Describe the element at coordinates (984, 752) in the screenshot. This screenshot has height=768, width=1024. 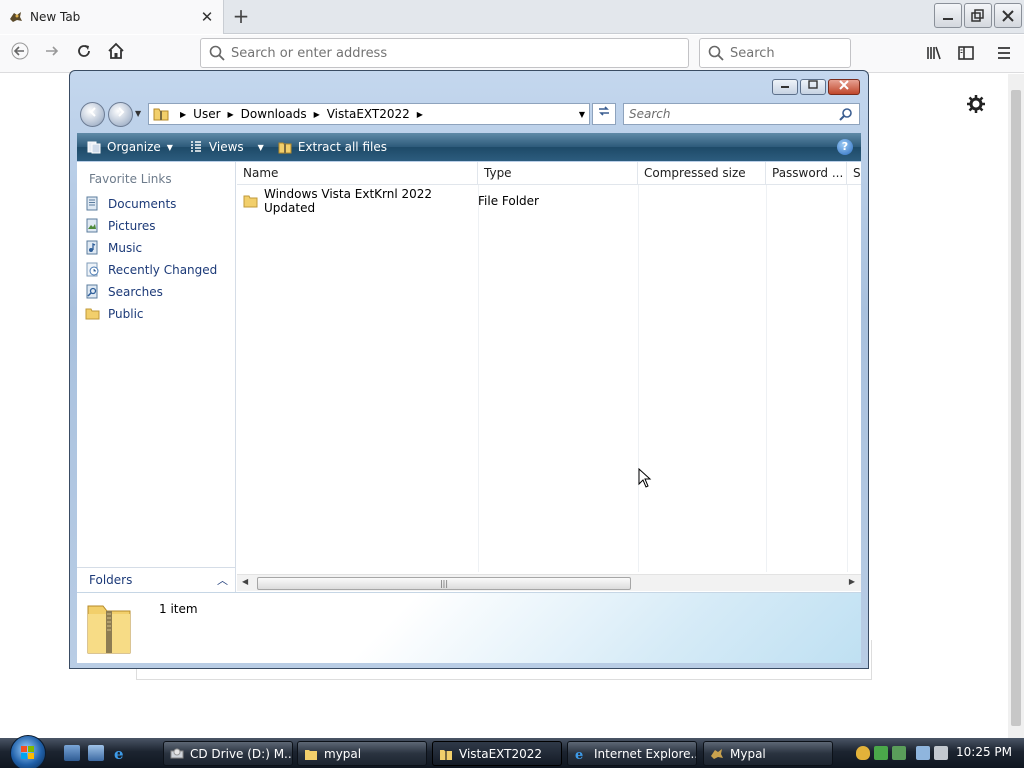
I see `clock: 10:25 PM` at that location.